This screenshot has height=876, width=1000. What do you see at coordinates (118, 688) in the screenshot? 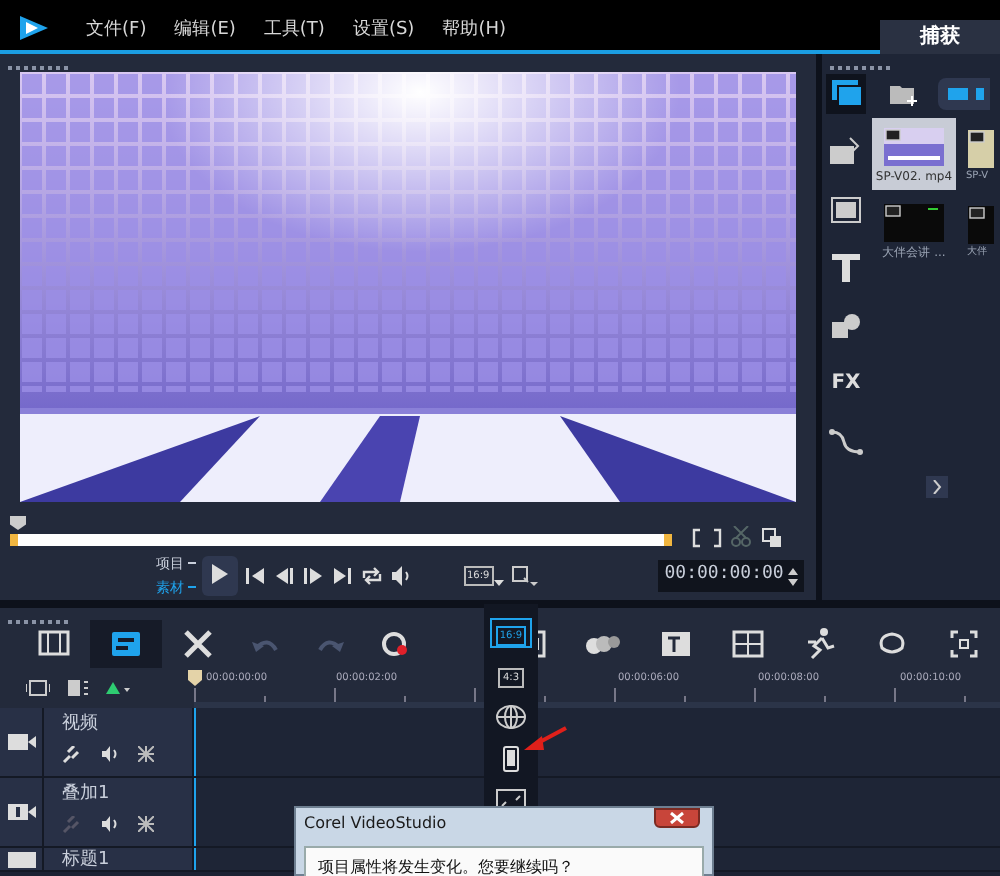
I see `add-track-icon` at bounding box center [118, 688].